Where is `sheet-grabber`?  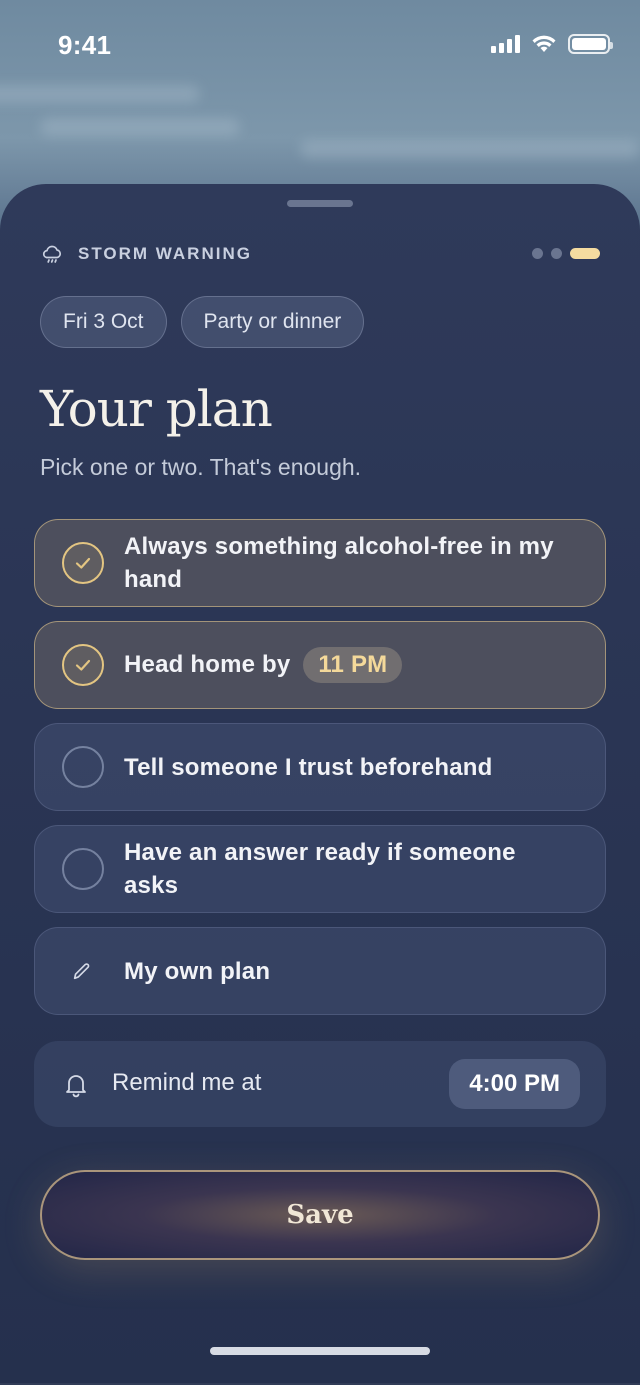
sheet-grabber is located at coordinates (320, 203).